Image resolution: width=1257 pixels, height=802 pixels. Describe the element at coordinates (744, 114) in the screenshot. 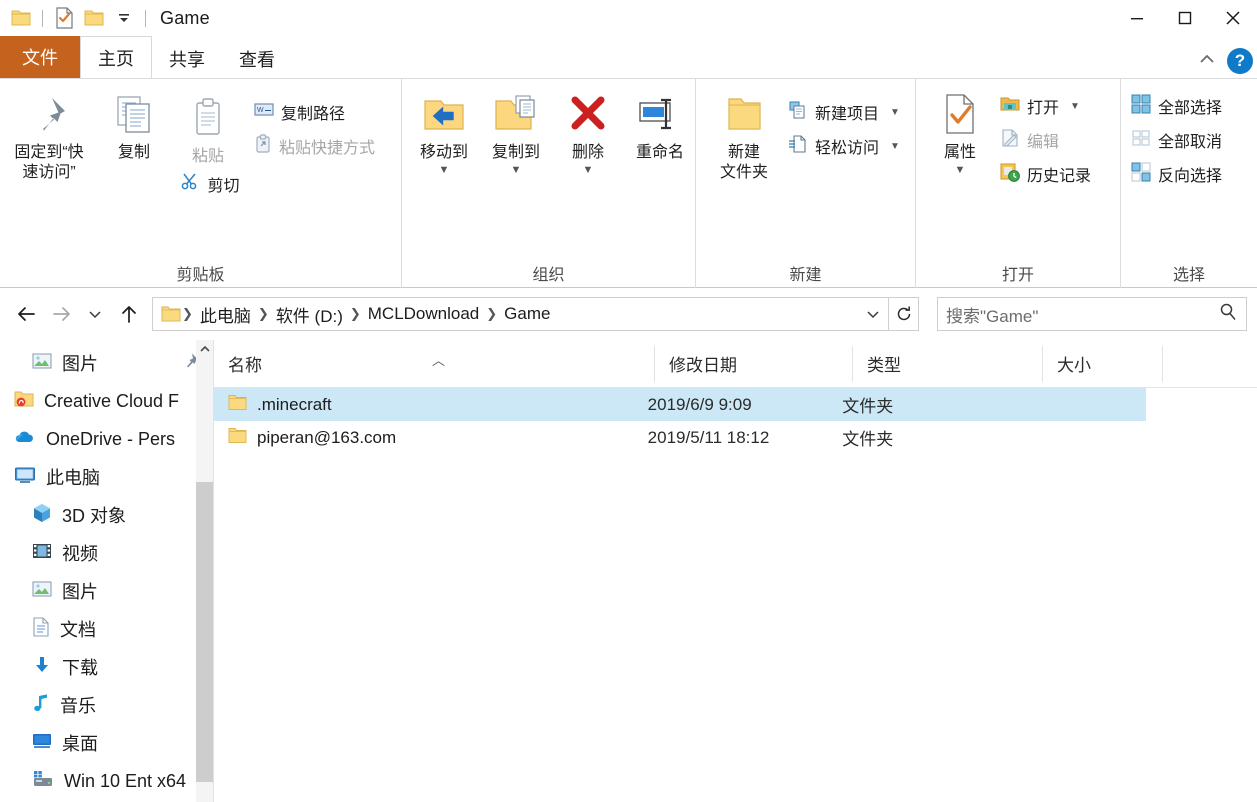

I see `new-folder-icon` at that location.